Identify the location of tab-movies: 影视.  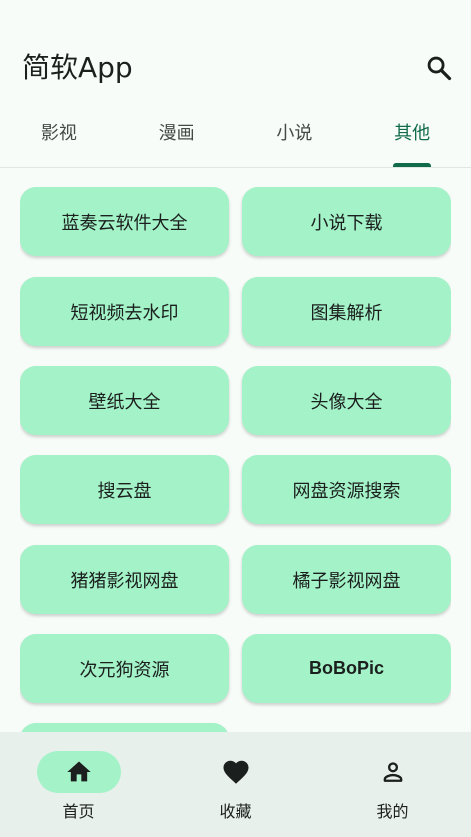
(59, 138).